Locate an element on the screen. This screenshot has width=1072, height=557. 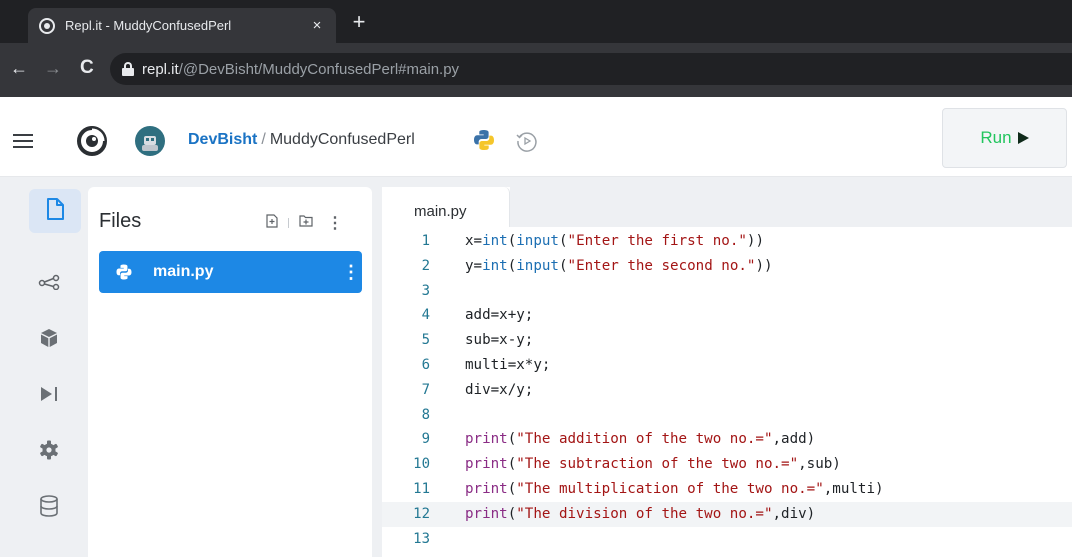
sidebar-item-files is located at coordinates (55, 211).